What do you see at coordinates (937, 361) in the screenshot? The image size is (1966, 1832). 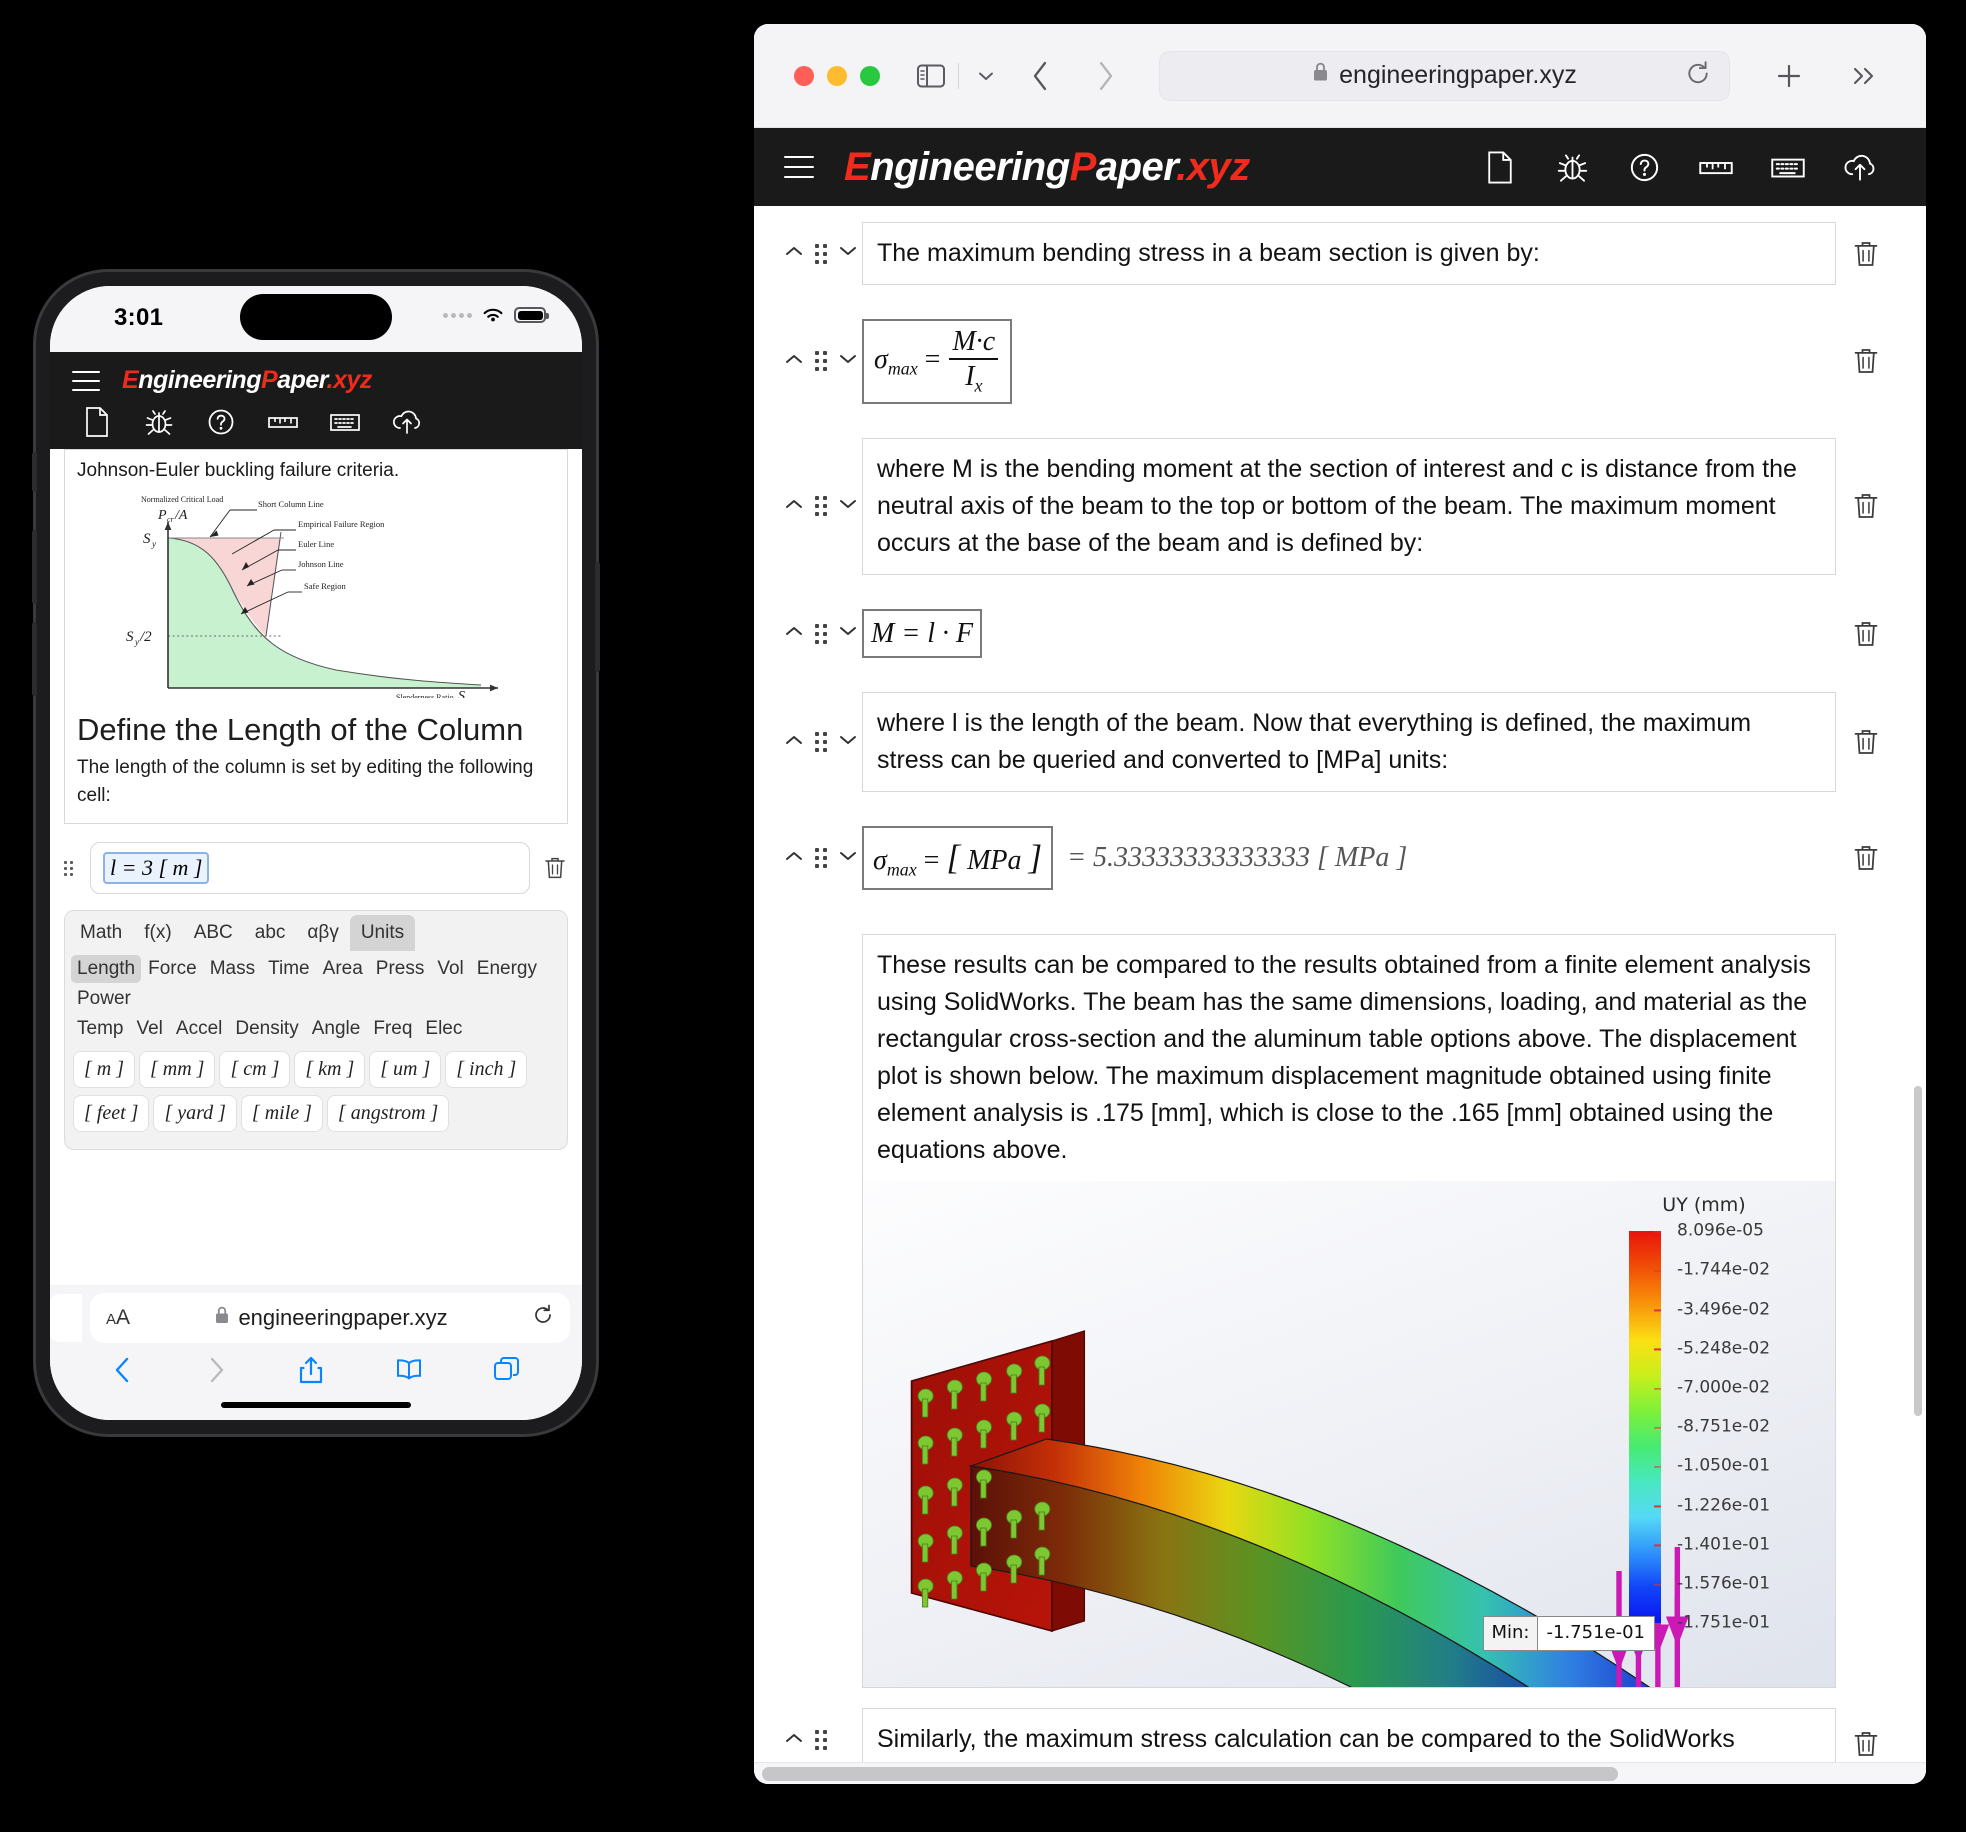 I see `math-expression: σmax = M·c Ix` at bounding box center [937, 361].